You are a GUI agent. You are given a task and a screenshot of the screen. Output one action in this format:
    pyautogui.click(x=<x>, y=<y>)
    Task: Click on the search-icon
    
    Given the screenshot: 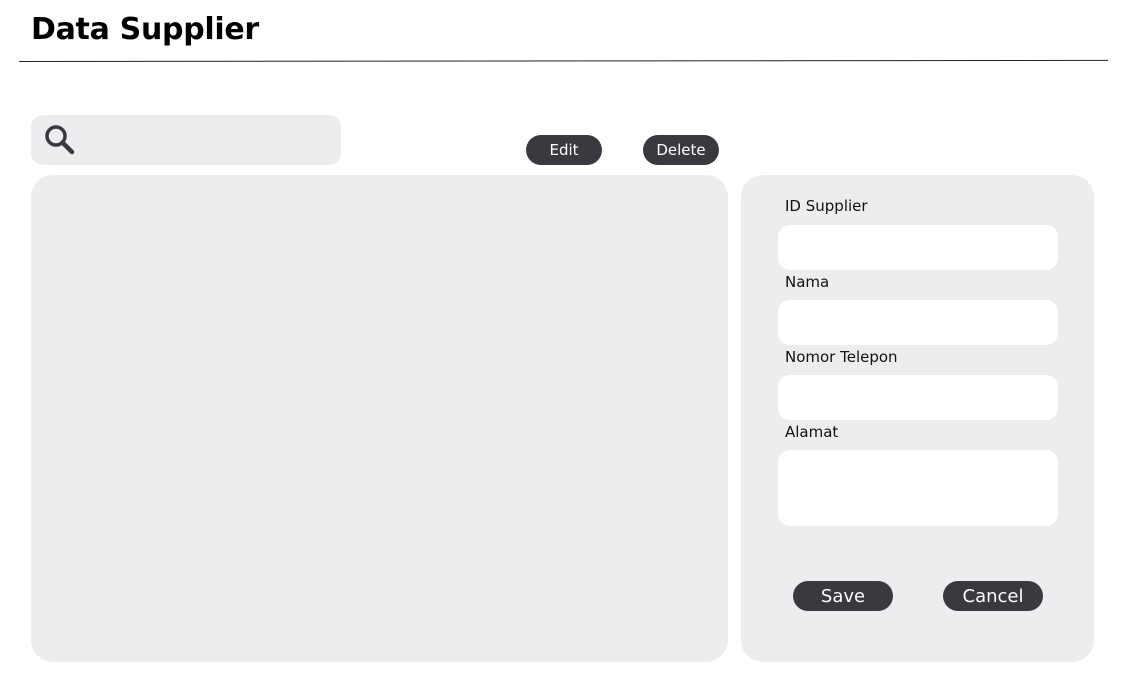 What is the action you would take?
    pyautogui.click(x=60, y=140)
    